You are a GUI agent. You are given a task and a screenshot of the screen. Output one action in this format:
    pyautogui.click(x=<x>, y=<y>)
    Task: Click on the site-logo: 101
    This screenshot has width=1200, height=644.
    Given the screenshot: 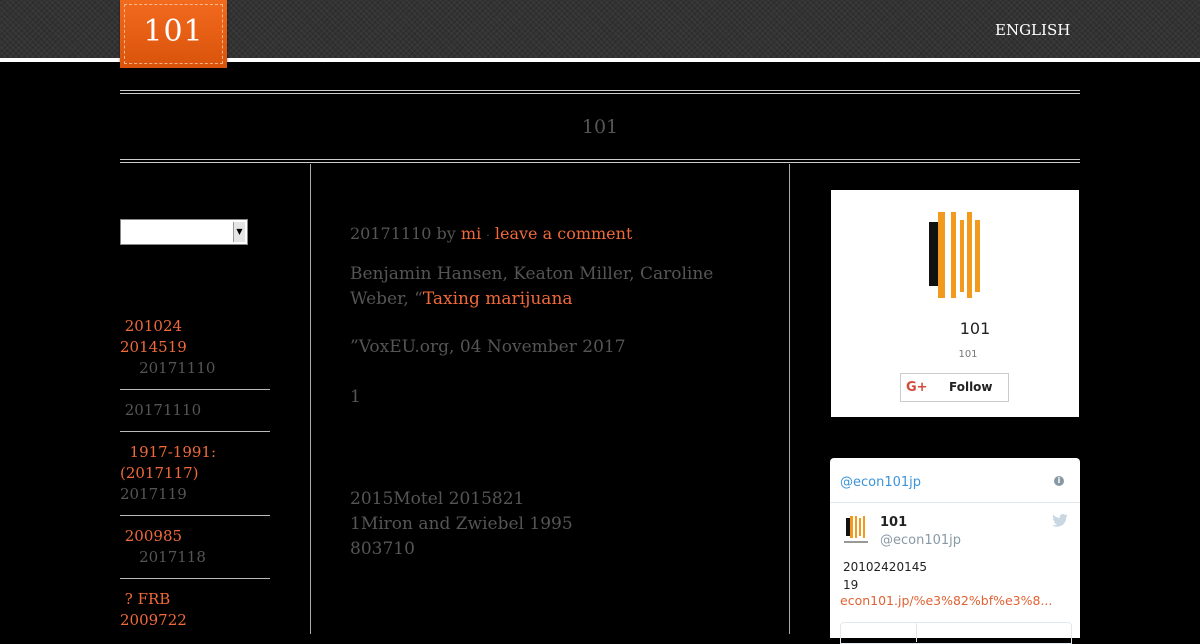 What is the action you would take?
    pyautogui.click(x=173, y=34)
    